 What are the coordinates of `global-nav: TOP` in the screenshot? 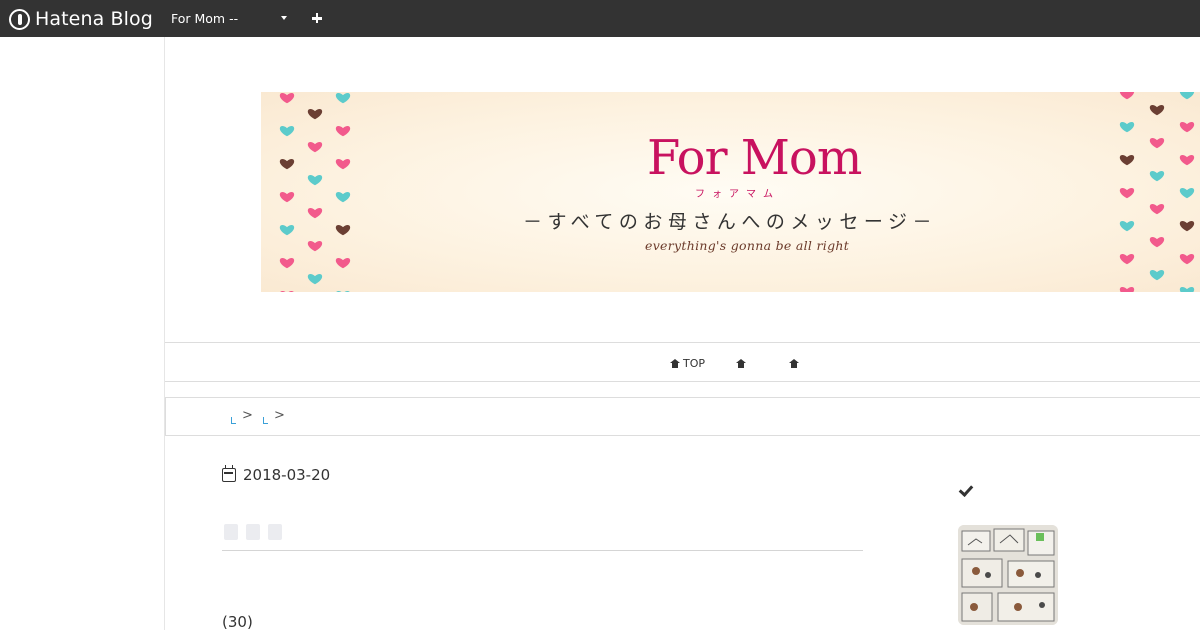 It's located at (682, 362).